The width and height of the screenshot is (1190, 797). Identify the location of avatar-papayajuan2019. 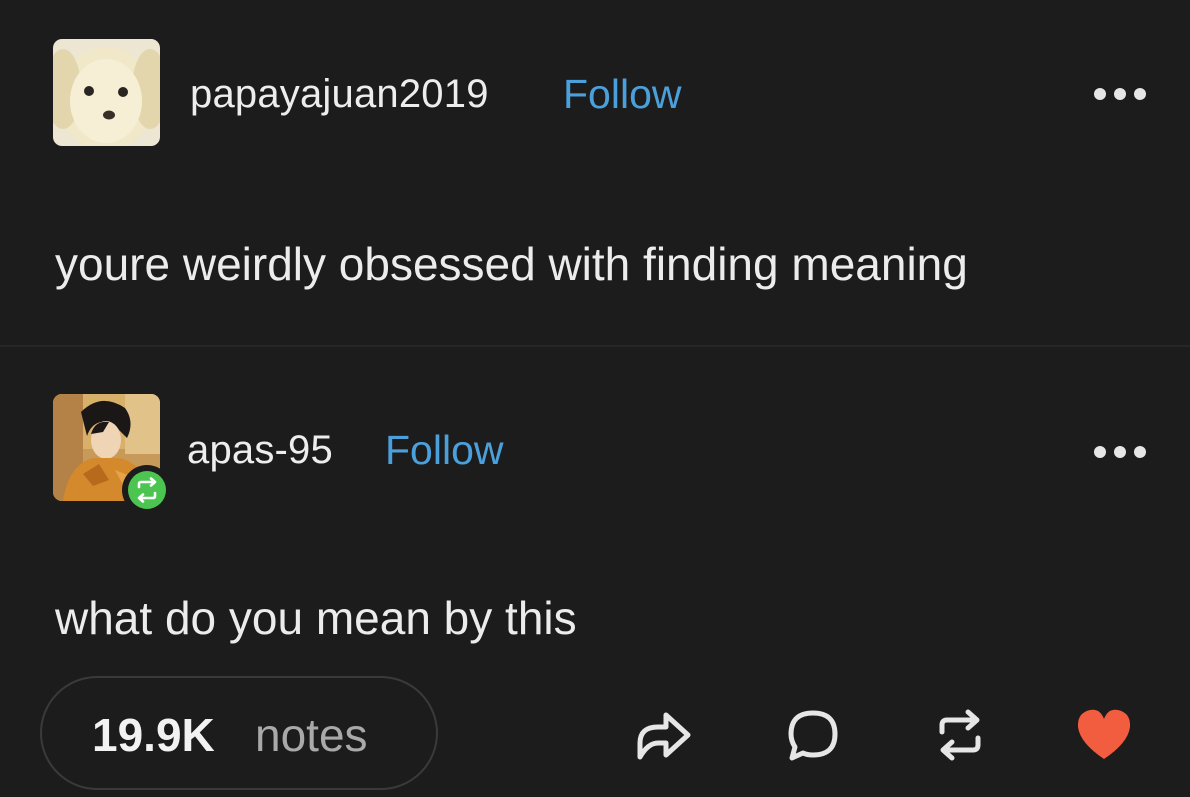
(106, 92).